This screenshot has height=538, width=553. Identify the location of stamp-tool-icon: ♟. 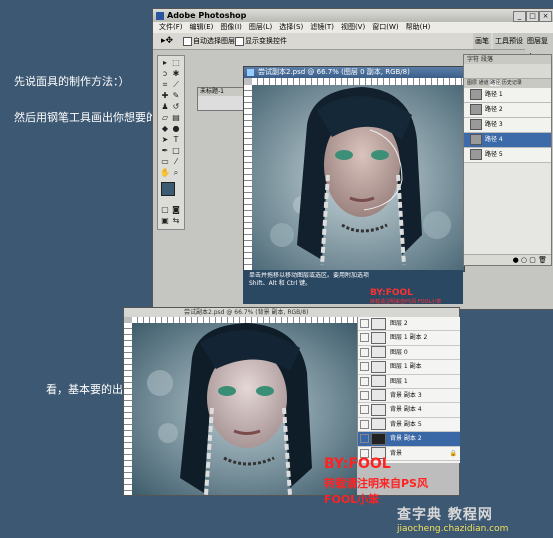
(165, 107).